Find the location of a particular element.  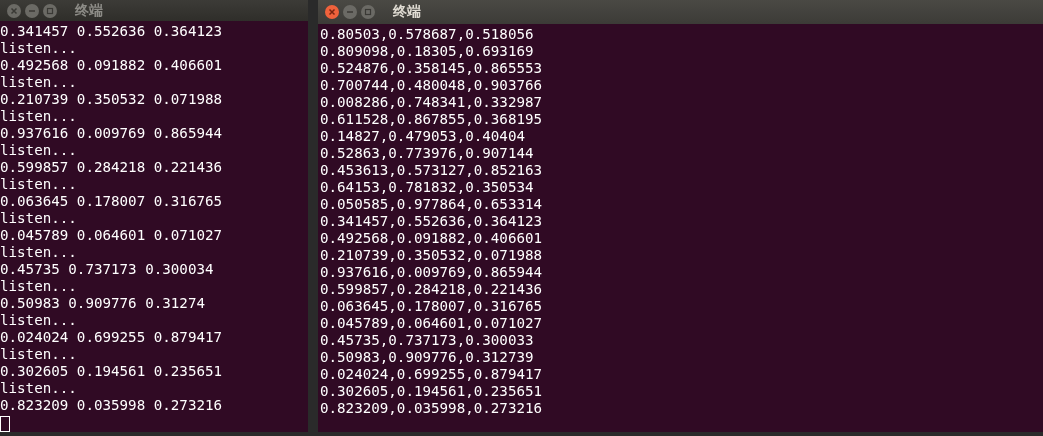

terminal-output-line: 0.64153,0.781832,0.350534 is located at coordinates (427, 187).